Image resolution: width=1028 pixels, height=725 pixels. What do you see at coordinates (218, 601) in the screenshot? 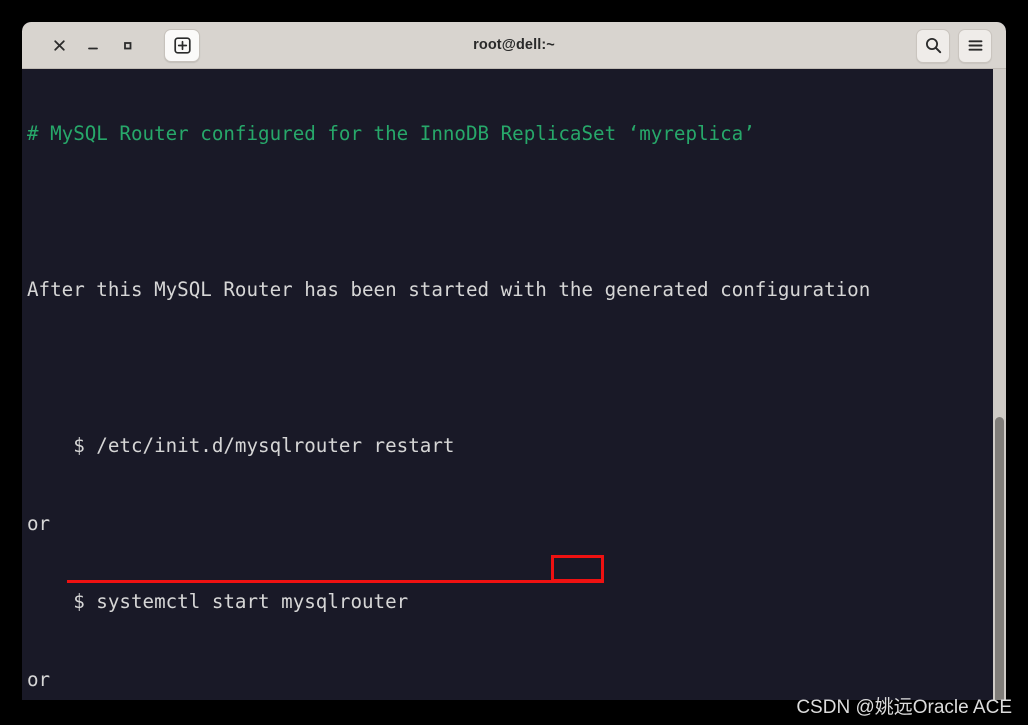
I see `terminal-line: $ systemctl start mysqlrouter` at bounding box center [218, 601].